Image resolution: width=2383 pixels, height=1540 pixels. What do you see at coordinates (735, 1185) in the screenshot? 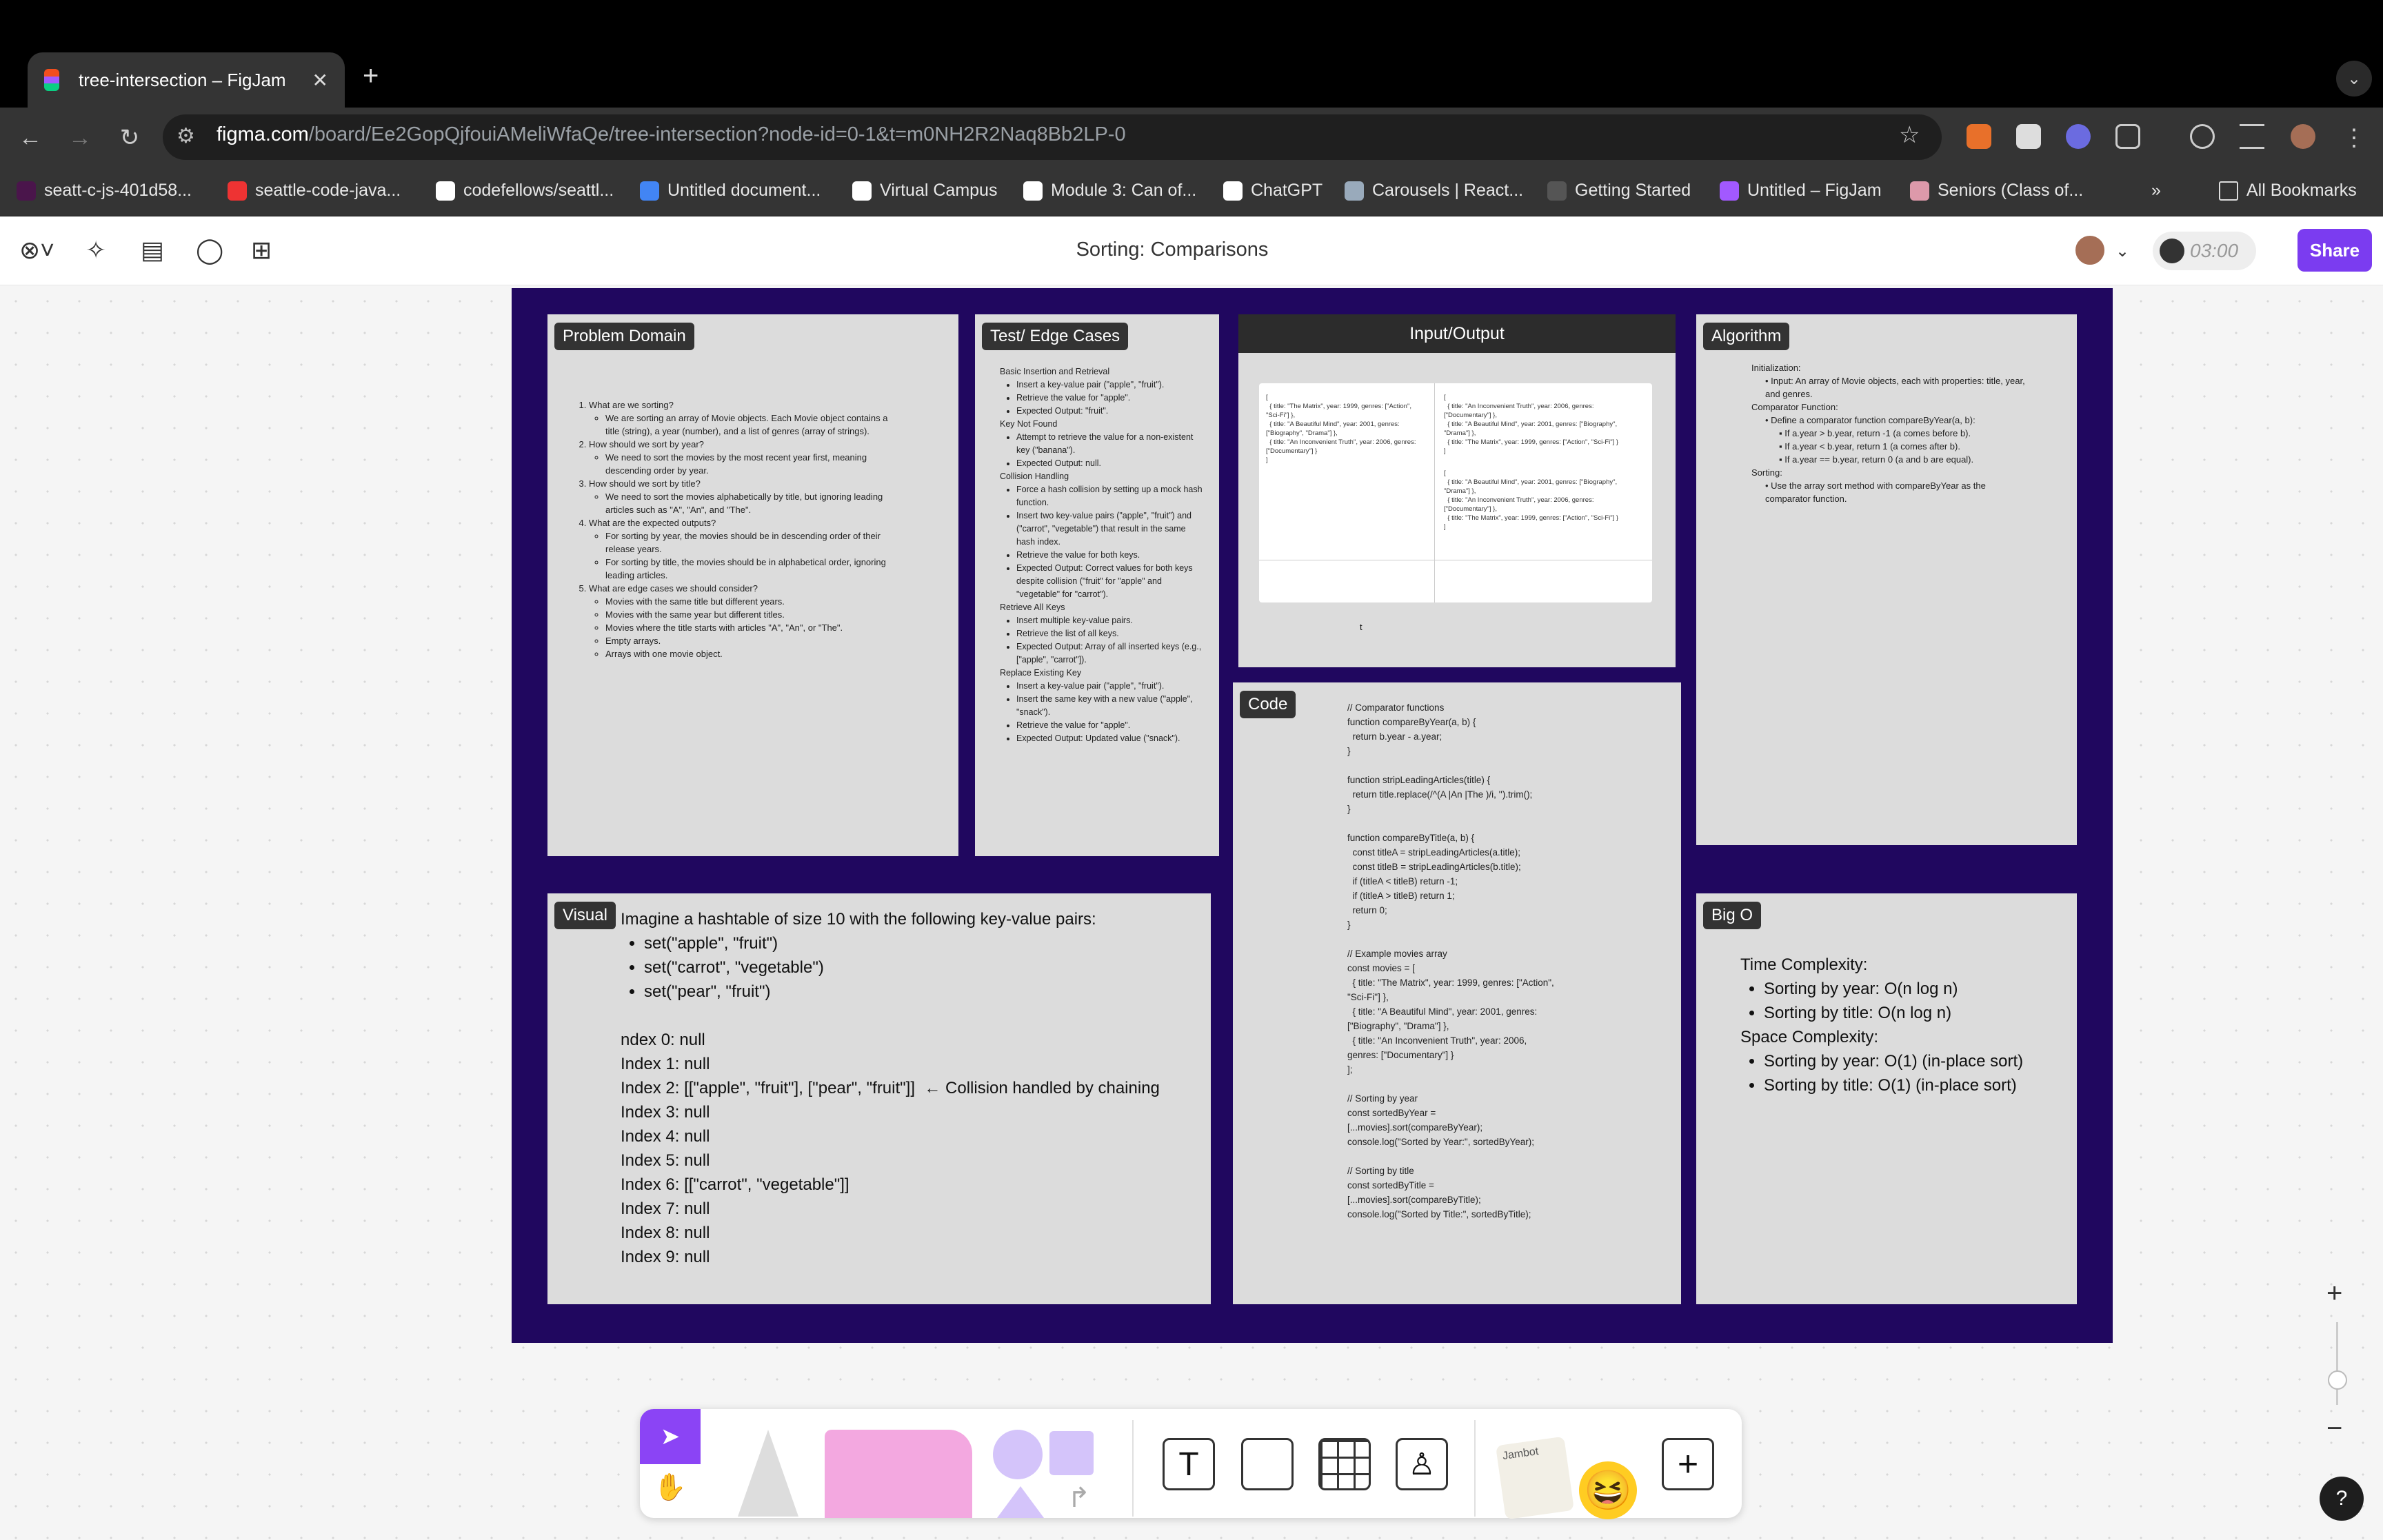
I see `hashtable-index-row: Index 6: [["carrot", "vegetable"]]` at bounding box center [735, 1185].